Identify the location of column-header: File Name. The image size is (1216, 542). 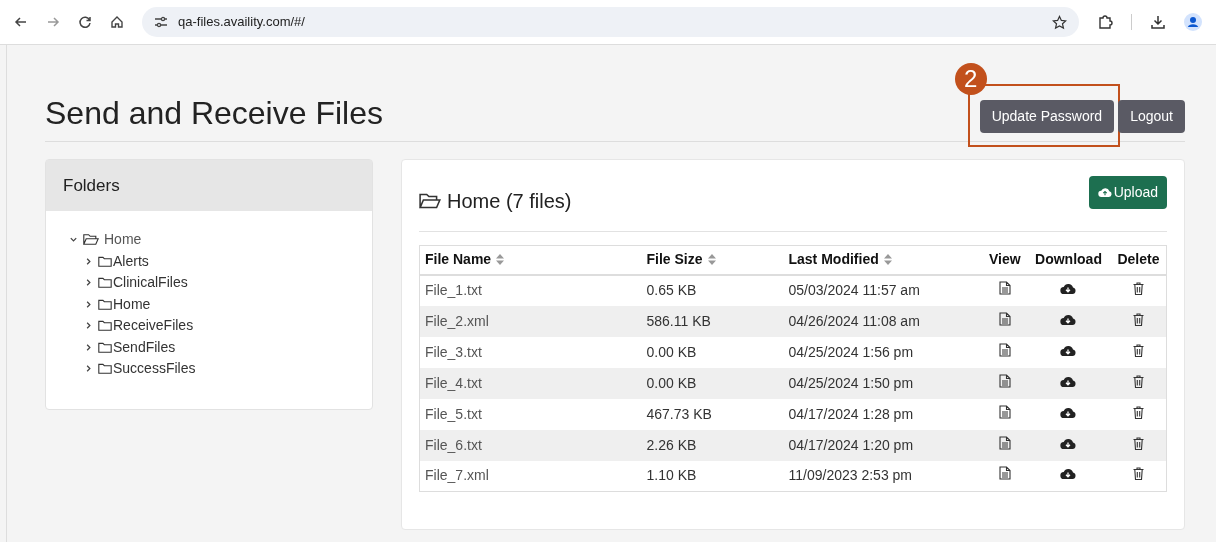
(458, 260).